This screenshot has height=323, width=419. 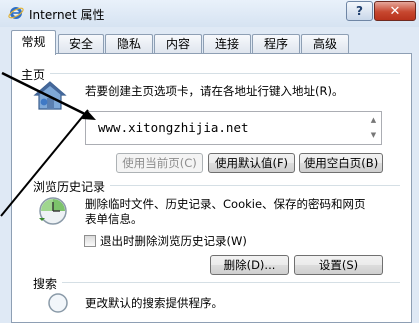 I want to click on tab-connections: 连接, so click(x=227, y=43).